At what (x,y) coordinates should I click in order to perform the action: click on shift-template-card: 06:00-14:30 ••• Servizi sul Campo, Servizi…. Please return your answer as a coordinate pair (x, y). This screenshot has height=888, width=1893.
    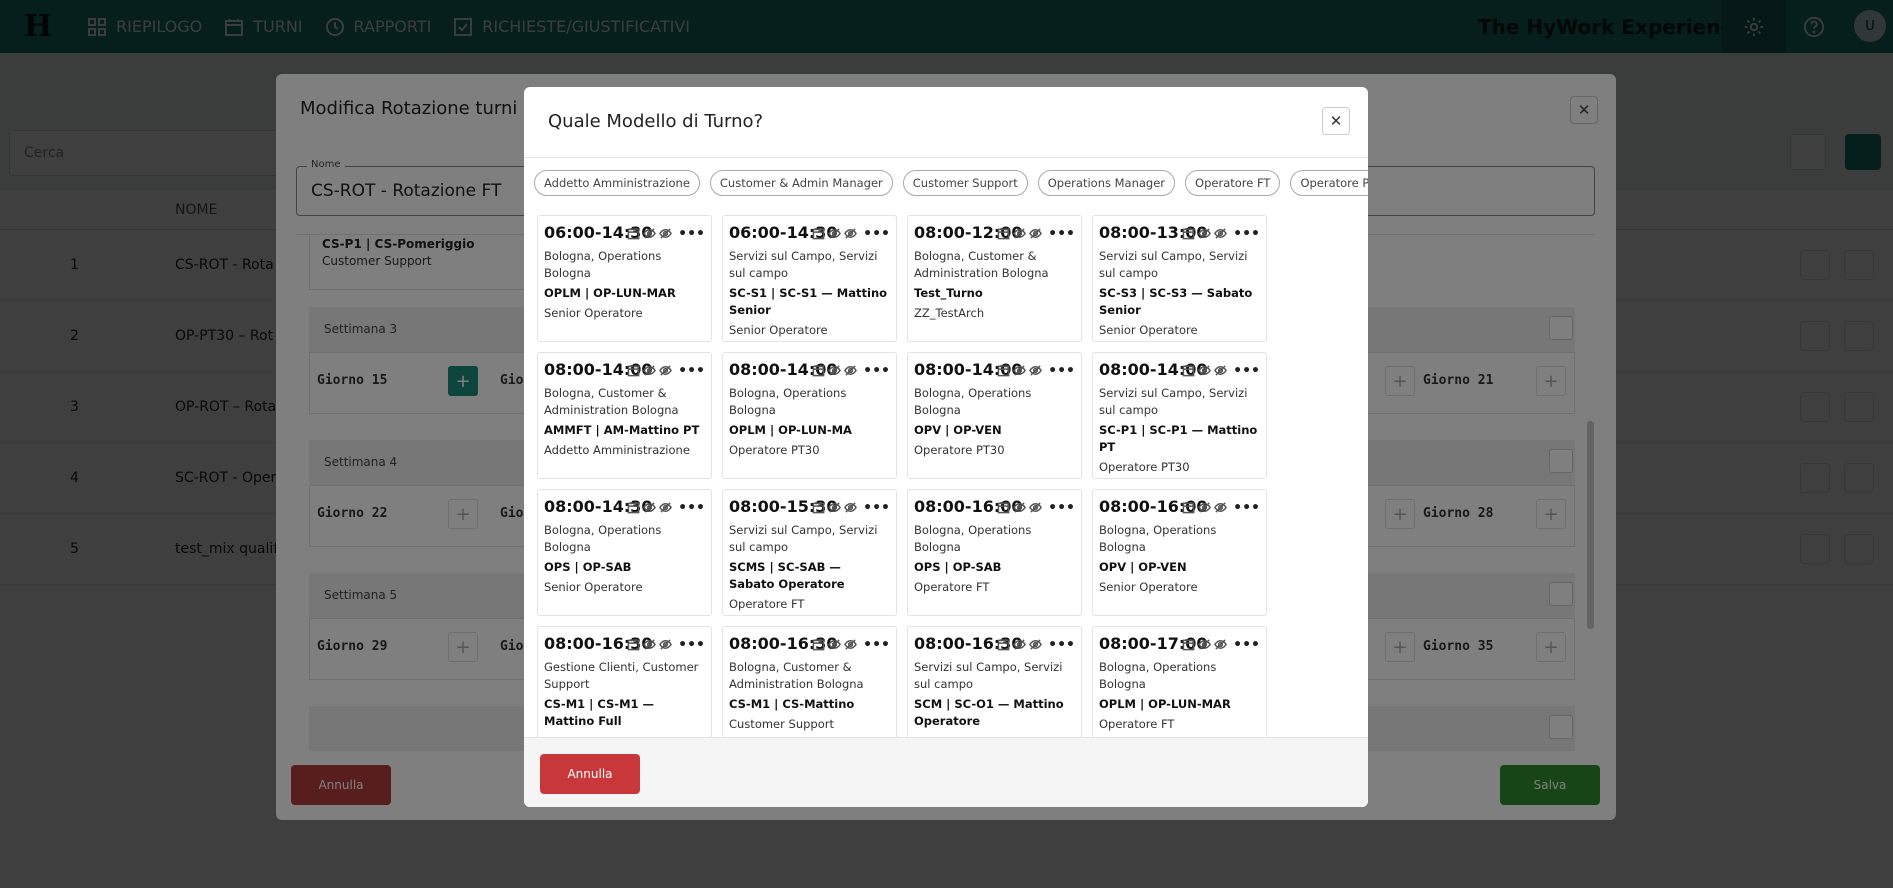
    Looking at the image, I should click on (809, 278).